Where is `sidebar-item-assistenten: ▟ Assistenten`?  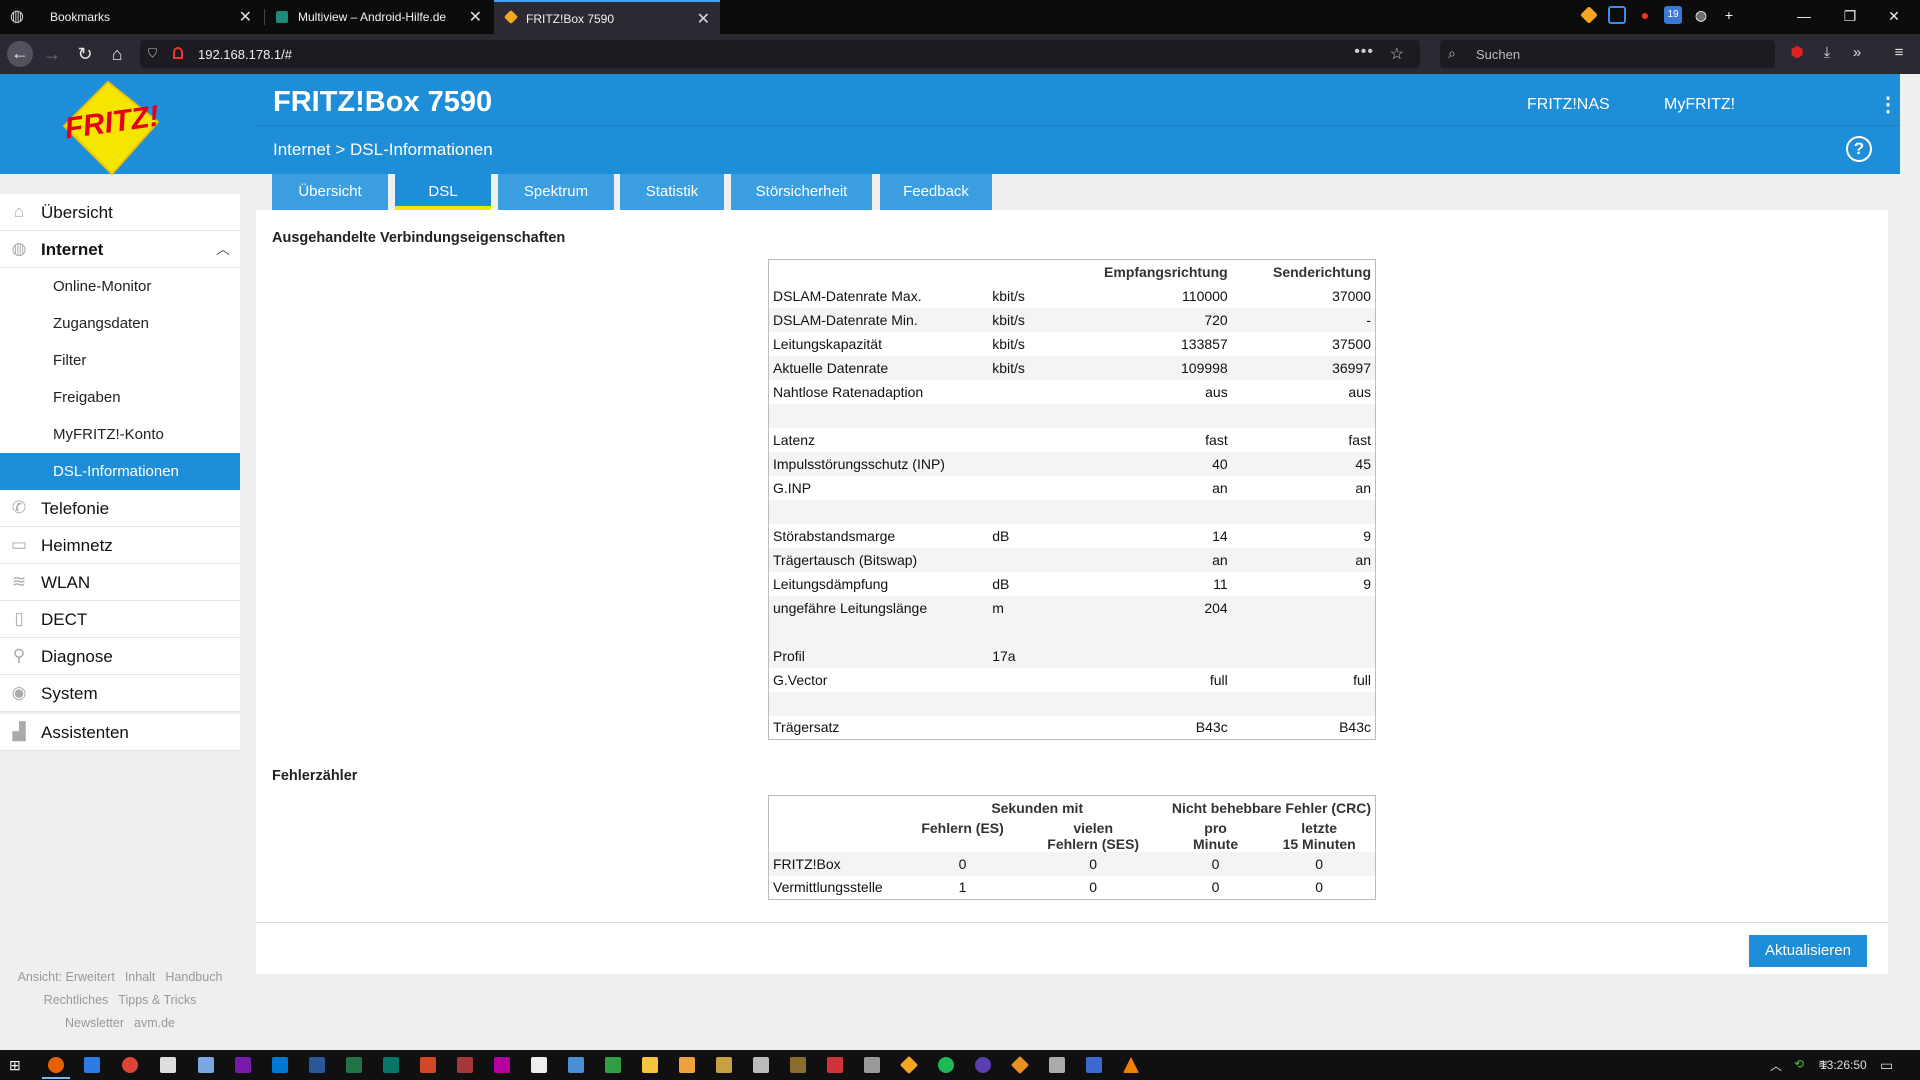 sidebar-item-assistenten: ▟ Assistenten is located at coordinates (120, 732).